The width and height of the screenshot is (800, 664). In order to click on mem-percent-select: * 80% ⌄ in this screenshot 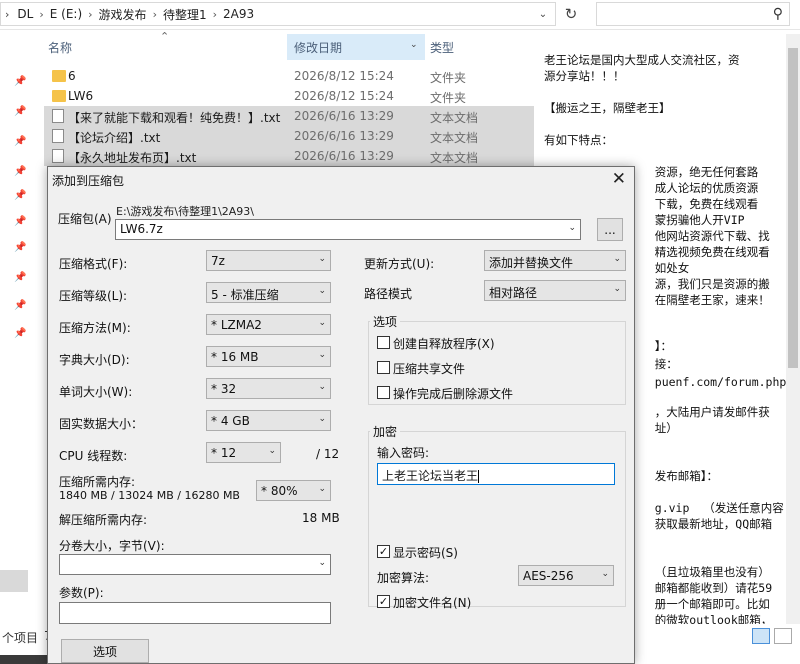, I will do `click(293, 490)`.